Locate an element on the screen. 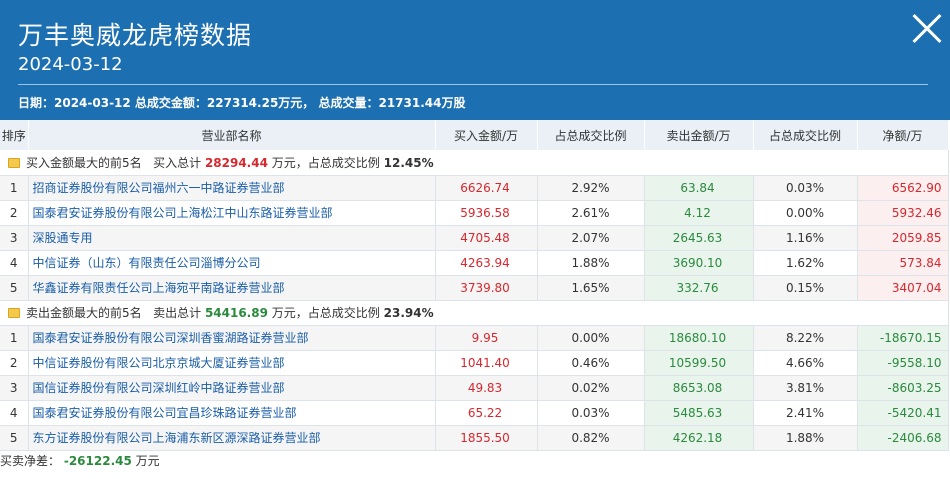 The width and height of the screenshot is (950, 479). row-net: -18670.15 is located at coordinates (903, 338).